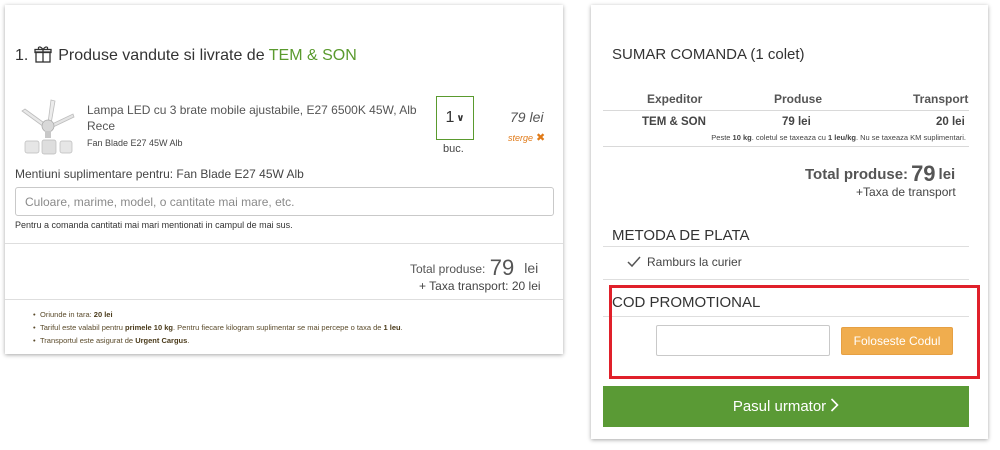 The height and width of the screenshot is (450, 1000). I want to click on payment-option-cod: Ramburs la curier, so click(684, 263).